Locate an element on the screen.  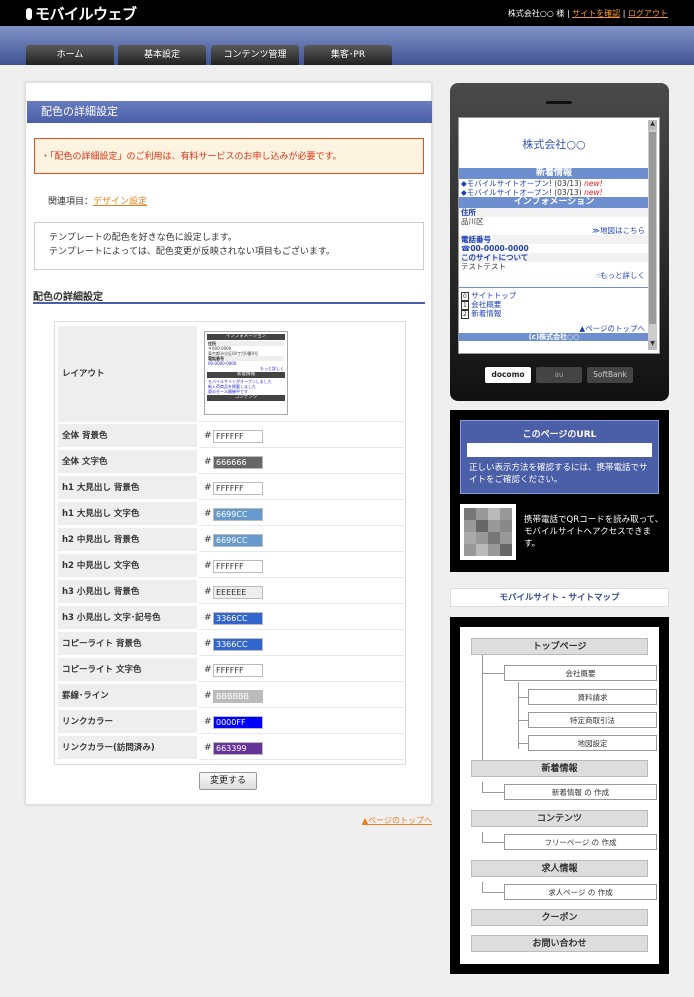
sitemap-news: 新着情報 is located at coordinates (559, 768).